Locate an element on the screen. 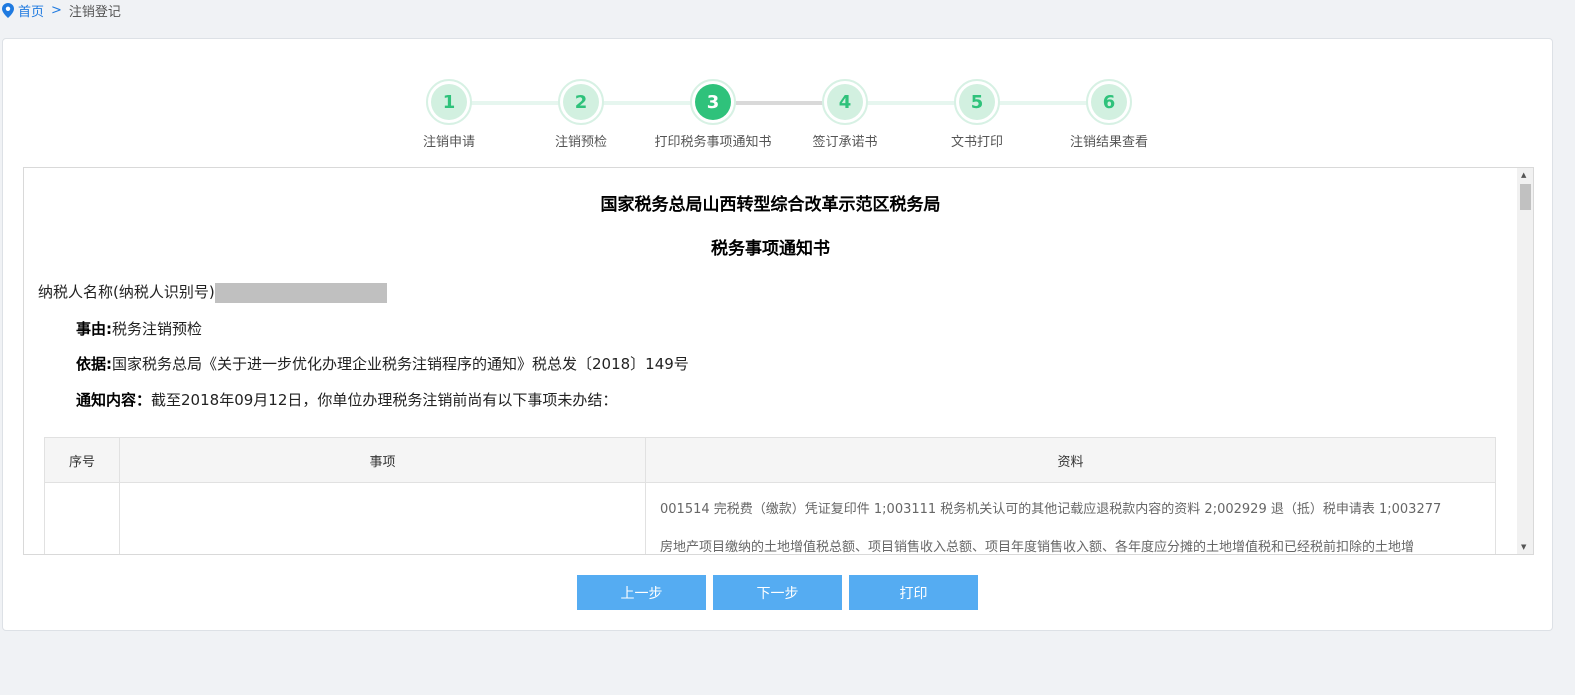  content-value: 截至2018年09月12日，你单位办理税务注销前尚有以下事项未办结： is located at coordinates (384, 400).